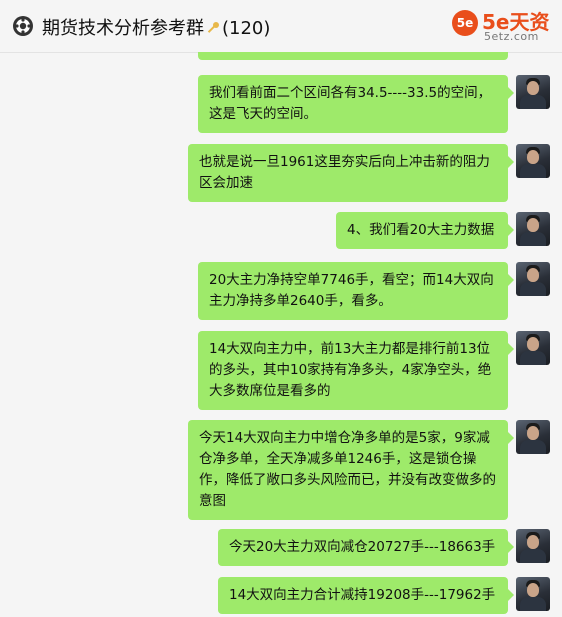  Describe the element at coordinates (353, 56) in the screenshot. I see `previous-message-bubble-partial` at that location.